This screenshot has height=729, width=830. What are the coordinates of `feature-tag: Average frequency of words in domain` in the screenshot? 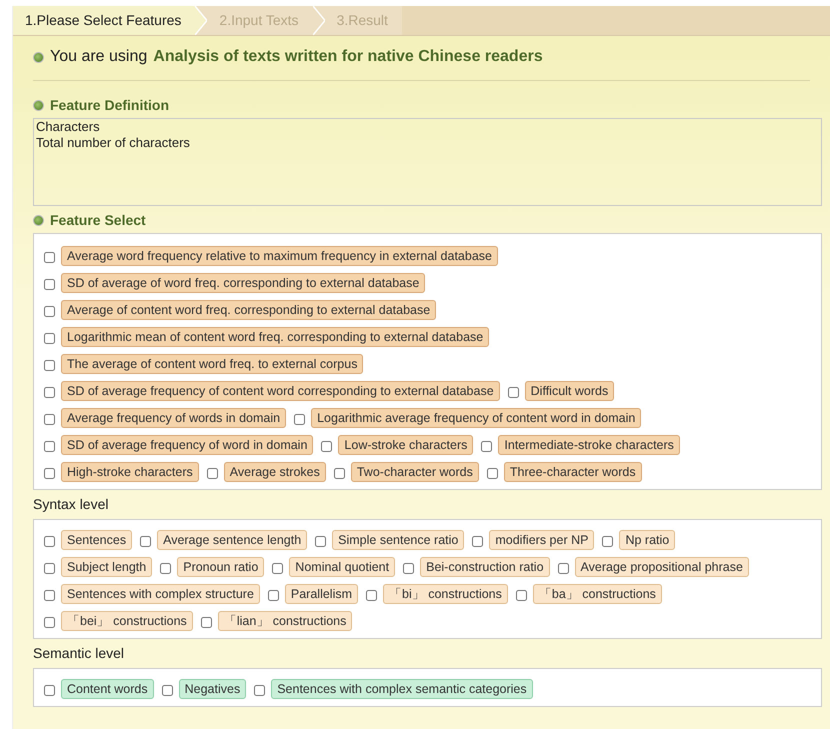 It's located at (173, 418).